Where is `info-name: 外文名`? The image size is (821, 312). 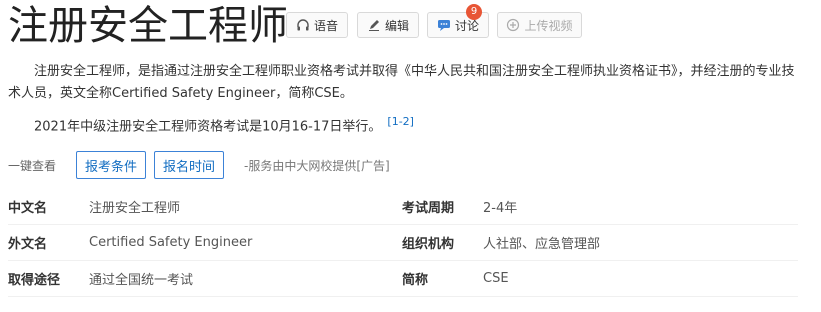 info-name: 外文名 is located at coordinates (28, 244).